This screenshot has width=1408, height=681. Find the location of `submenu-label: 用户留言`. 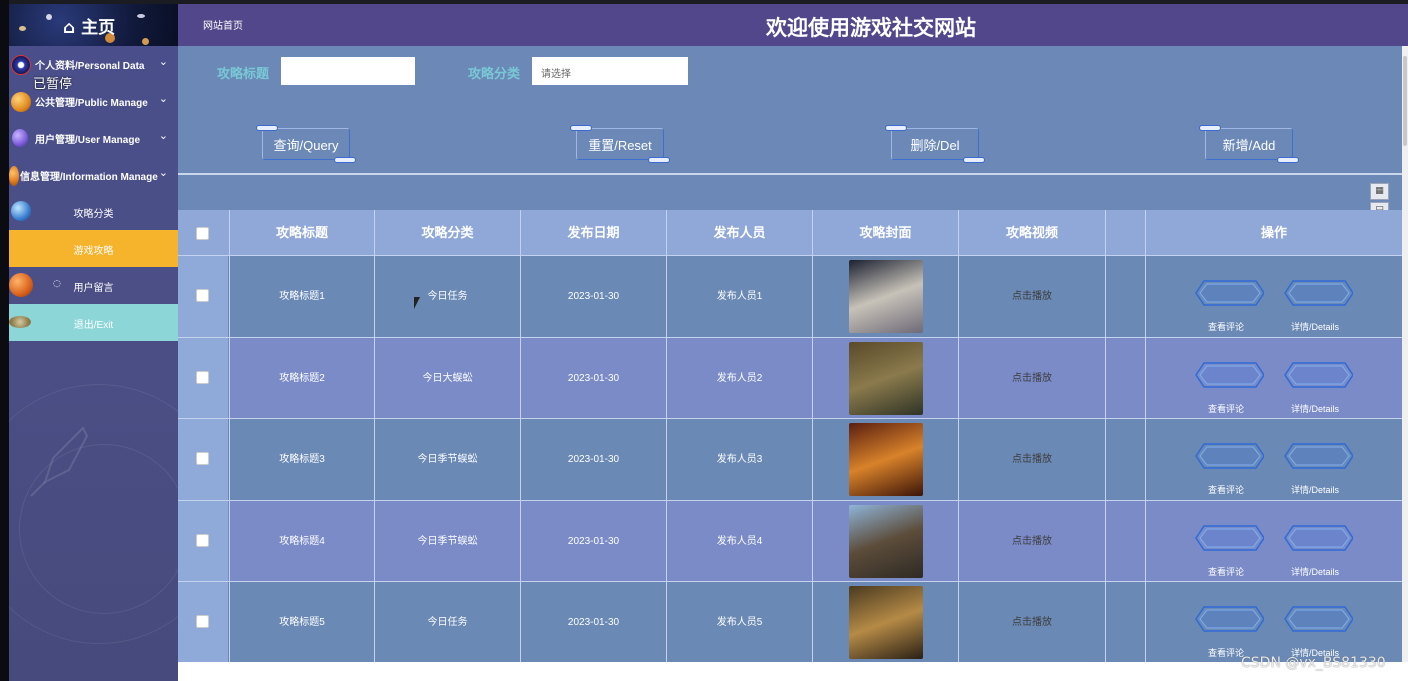

submenu-label: 用户留言 is located at coordinates (93, 288).